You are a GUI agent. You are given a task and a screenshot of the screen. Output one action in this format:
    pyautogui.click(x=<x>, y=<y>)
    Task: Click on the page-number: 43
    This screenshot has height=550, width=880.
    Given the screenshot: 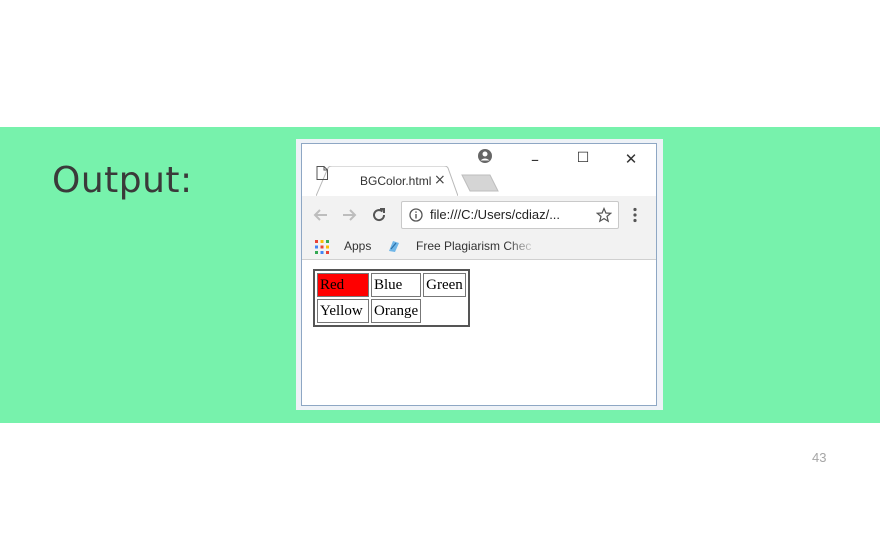 What is the action you would take?
    pyautogui.click(x=819, y=457)
    